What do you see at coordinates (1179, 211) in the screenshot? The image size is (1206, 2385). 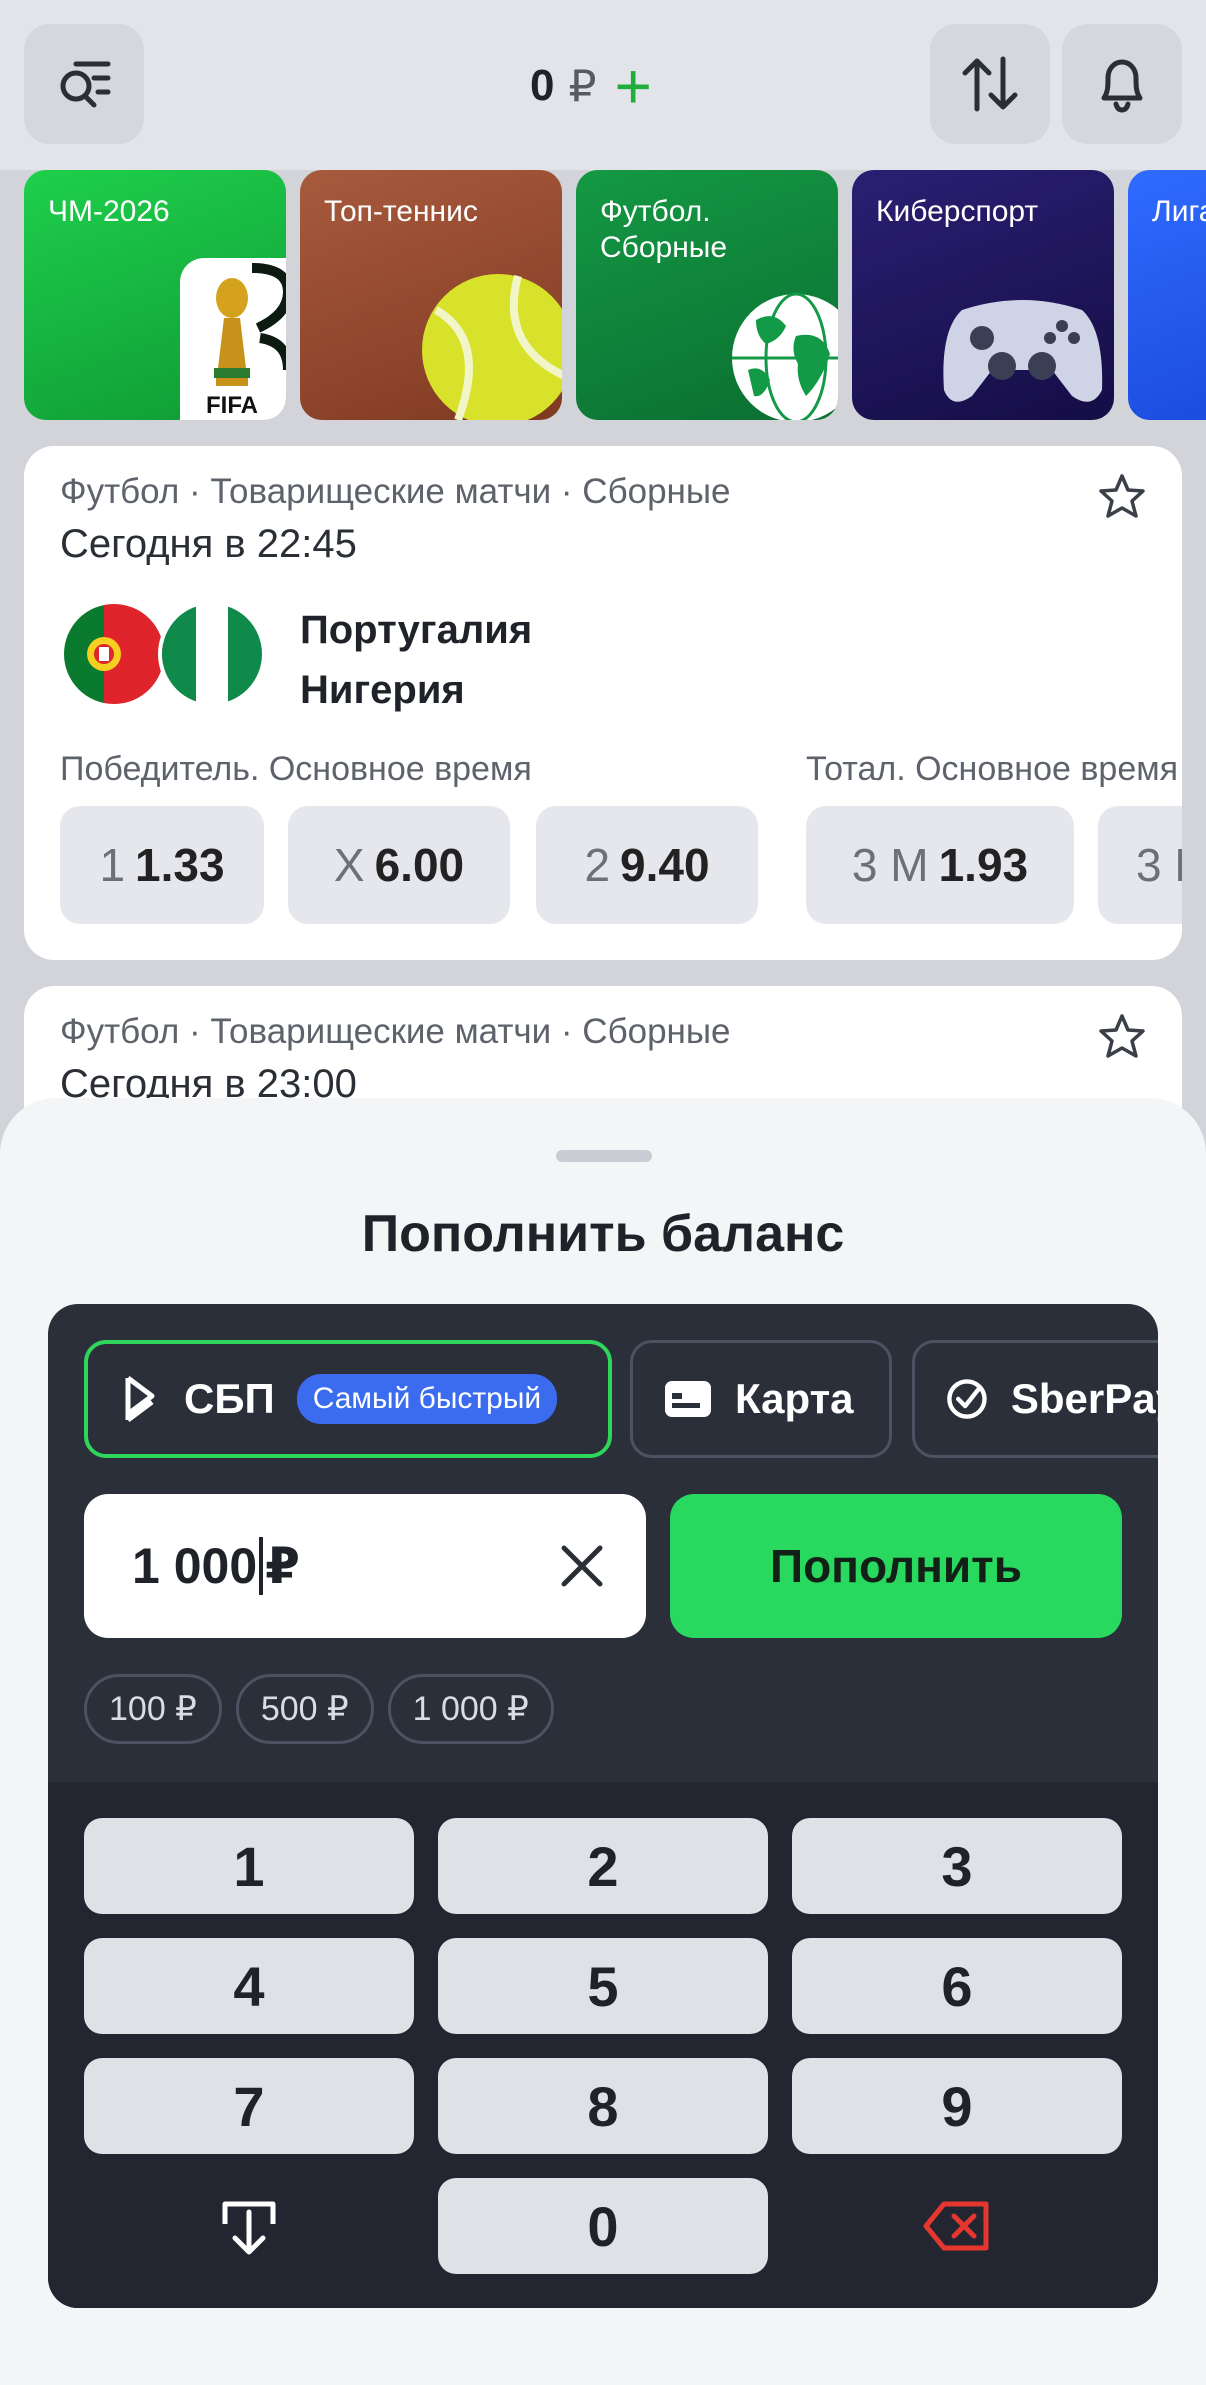 I see `category-label: Лига` at bounding box center [1179, 211].